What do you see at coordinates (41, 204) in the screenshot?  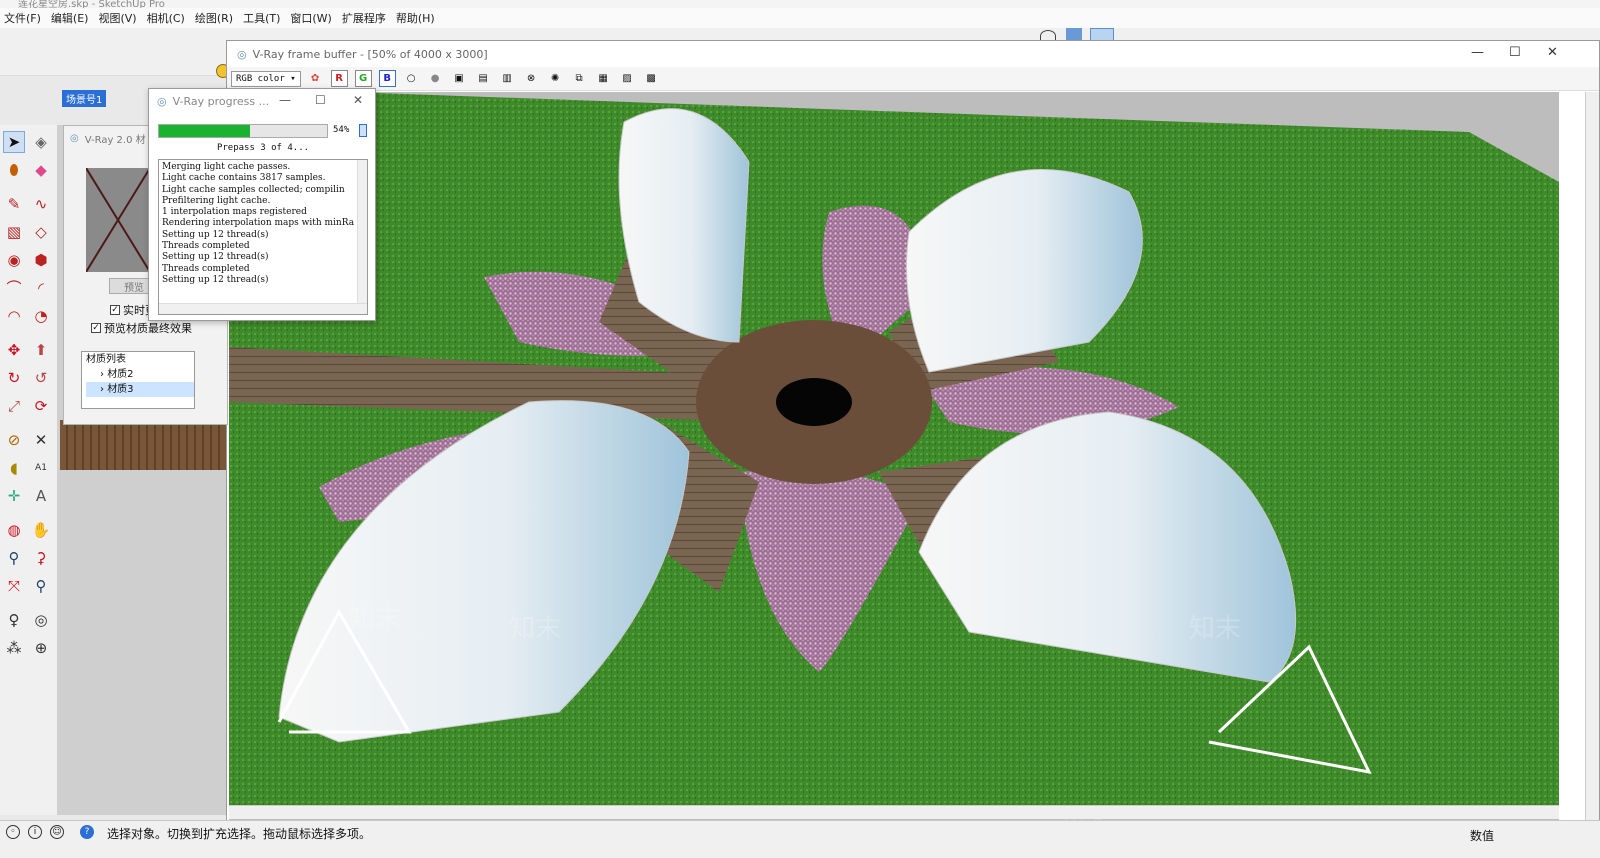 I see `freehand-icon: ∿` at bounding box center [41, 204].